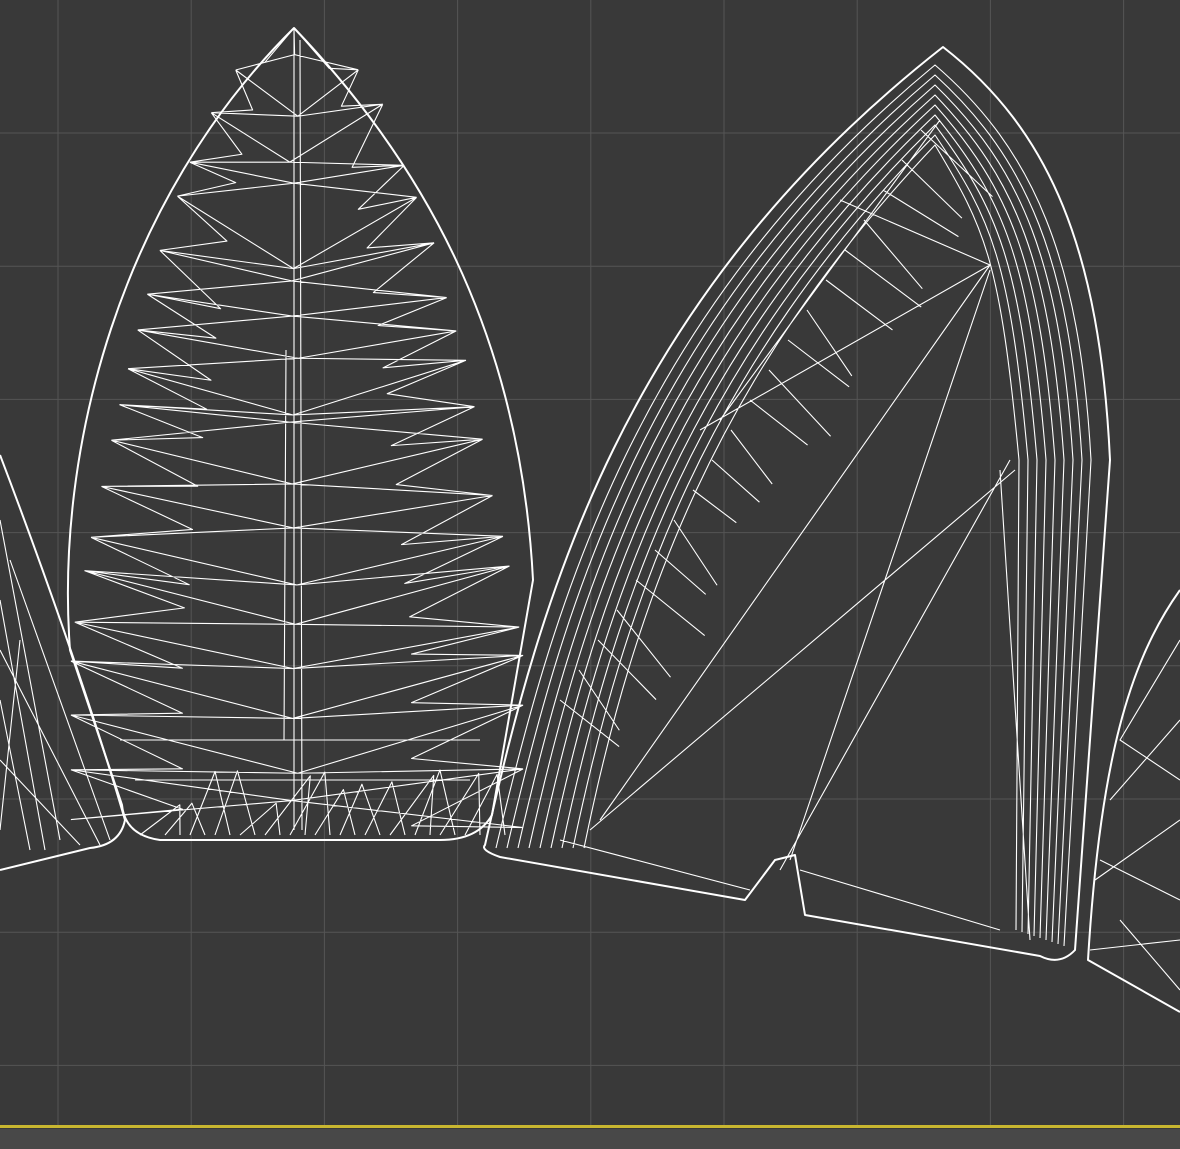 The width and height of the screenshot is (1180, 1149). Describe the element at coordinates (1133, 801) in the screenshot. I see `right-partial-mesh` at that location.